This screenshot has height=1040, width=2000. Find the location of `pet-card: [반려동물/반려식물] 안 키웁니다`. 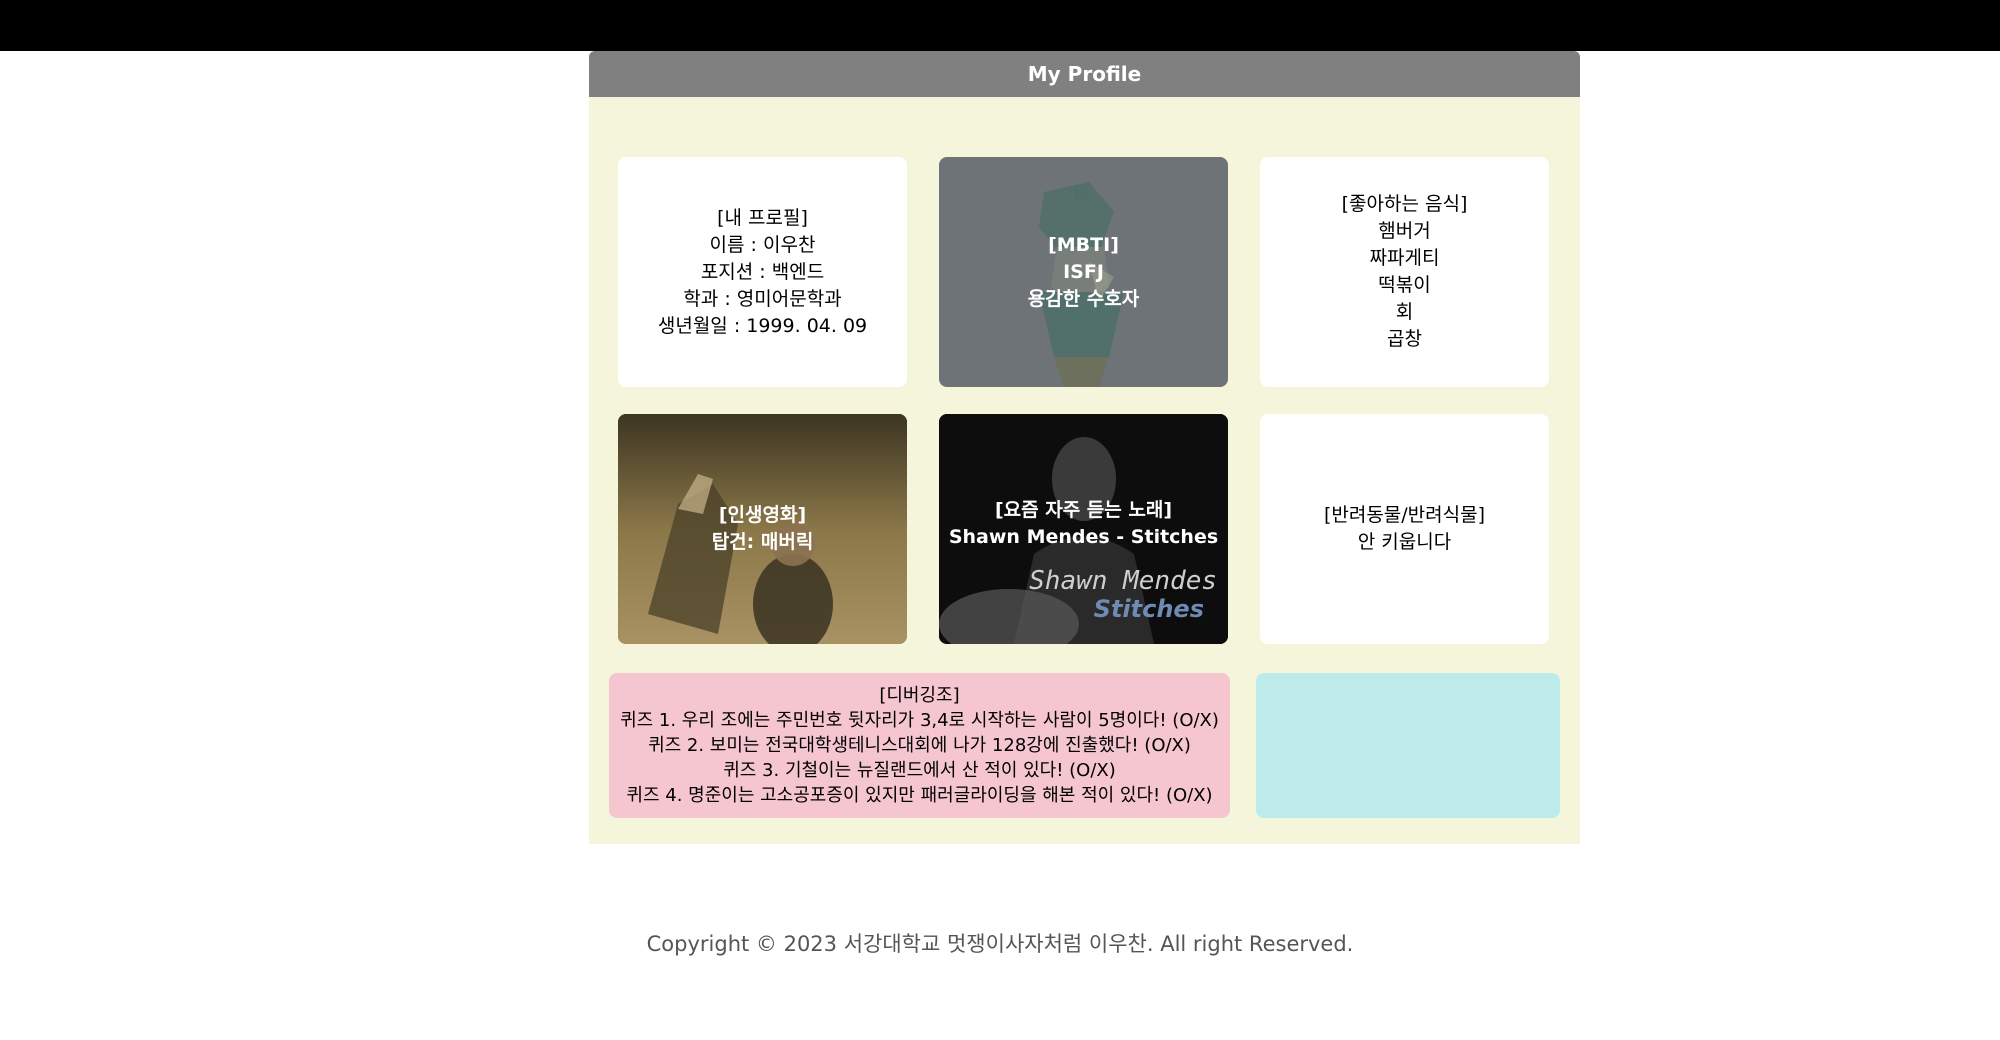

pet-card: [반려동물/반려식물] 안 키웁니다 is located at coordinates (1404, 529).